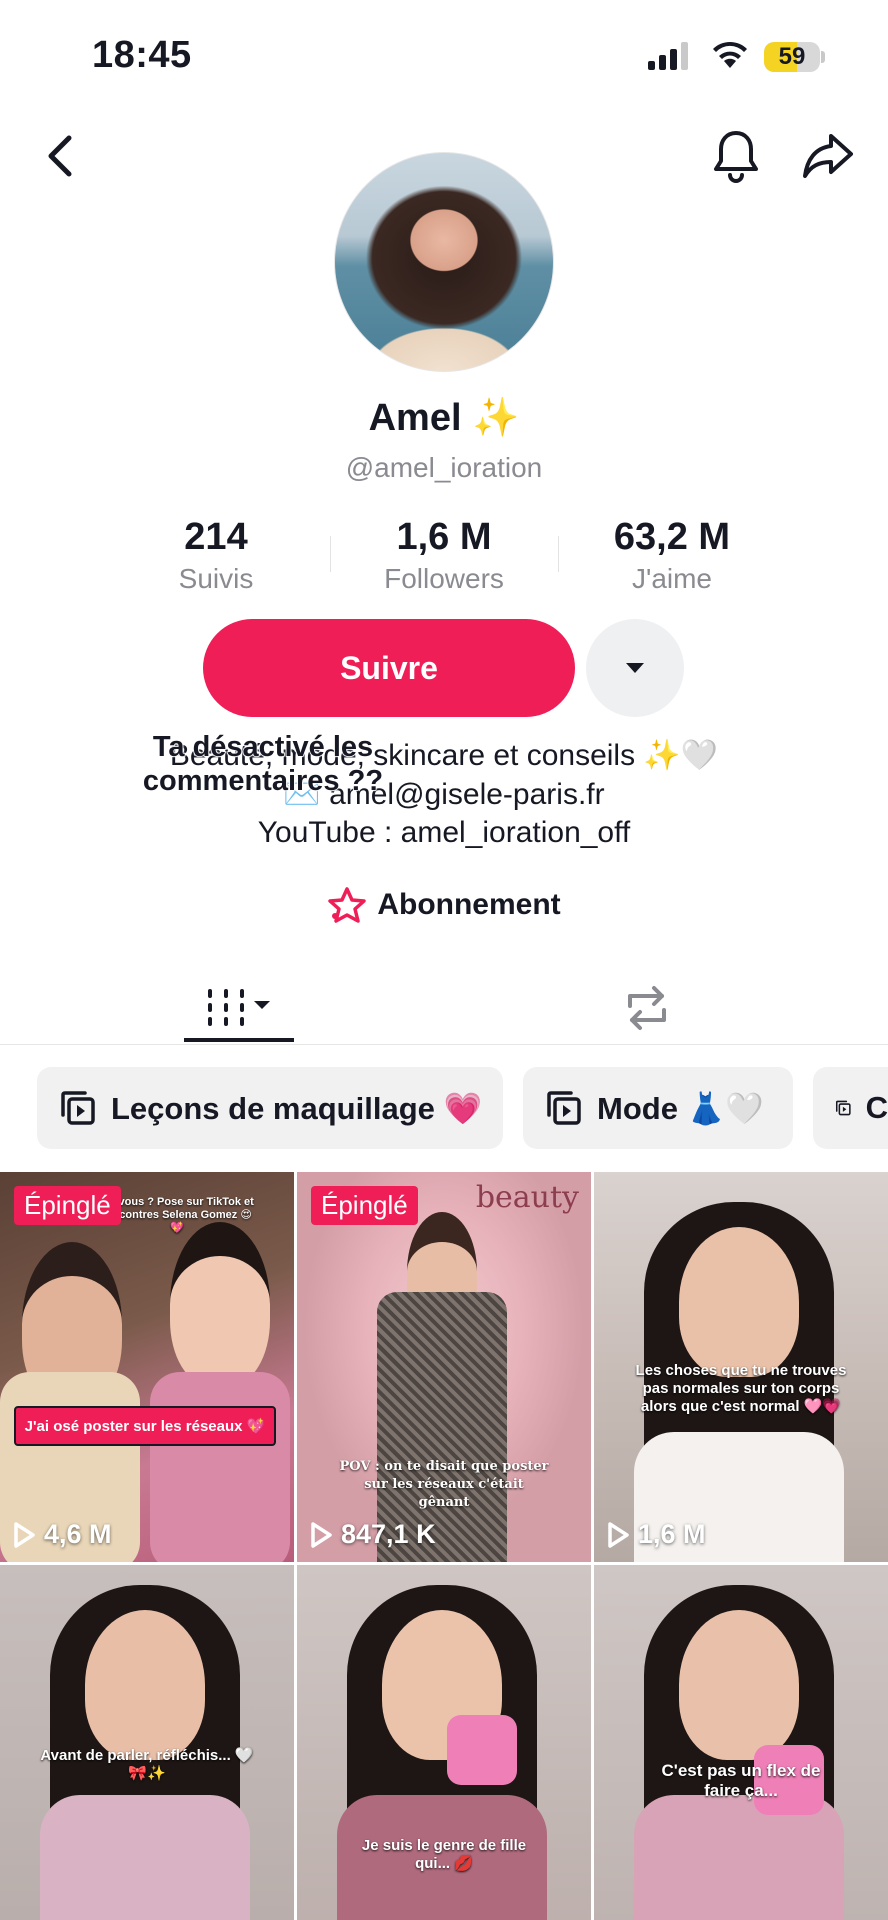  Describe the element at coordinates (142, 55) in the screenshot. I see `status-time: 18:45` at that location.